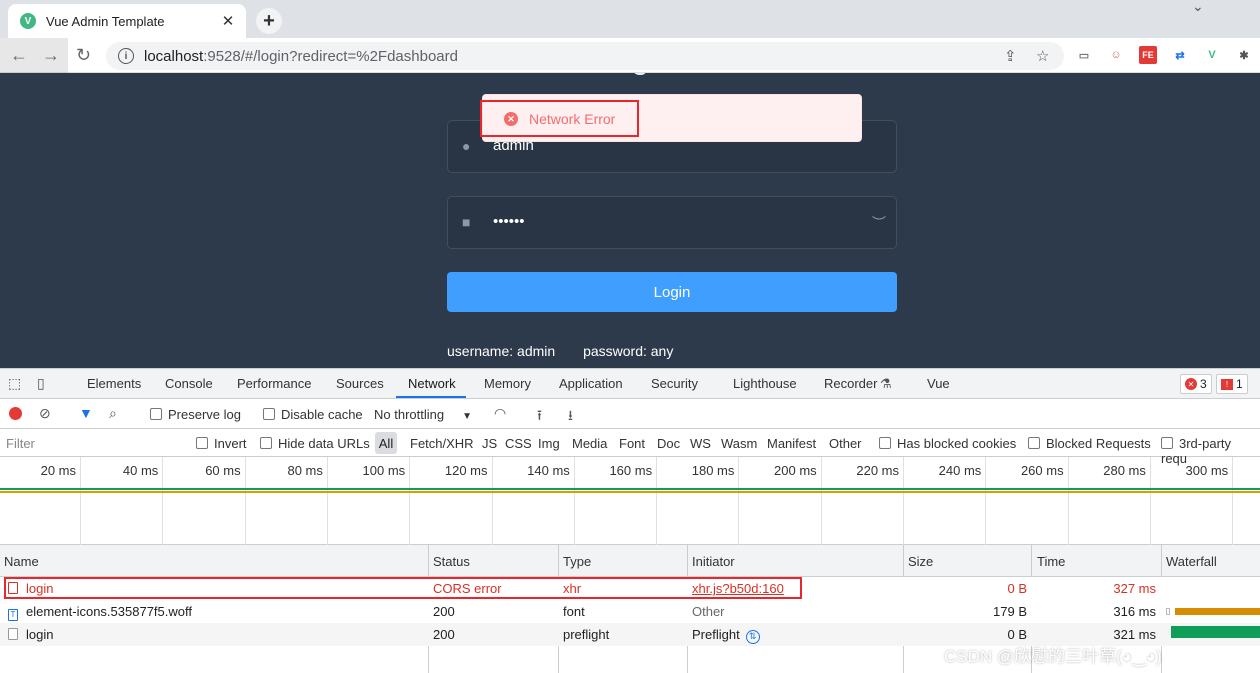 The height and width of the screenshot is (673, 1260). I want to click on extension-face-icon: ☺, so click(1116, 55).